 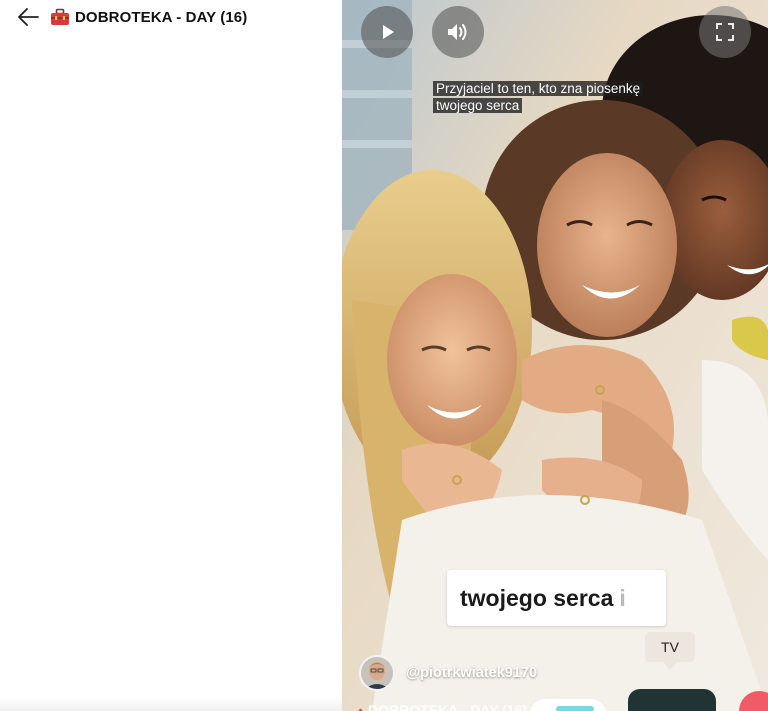 What do you see at coordinates (447, 706) in the screenshot?
I see `video-title-text: DOBROTEKA - DAY (16)` at bounding box center [447, 706].